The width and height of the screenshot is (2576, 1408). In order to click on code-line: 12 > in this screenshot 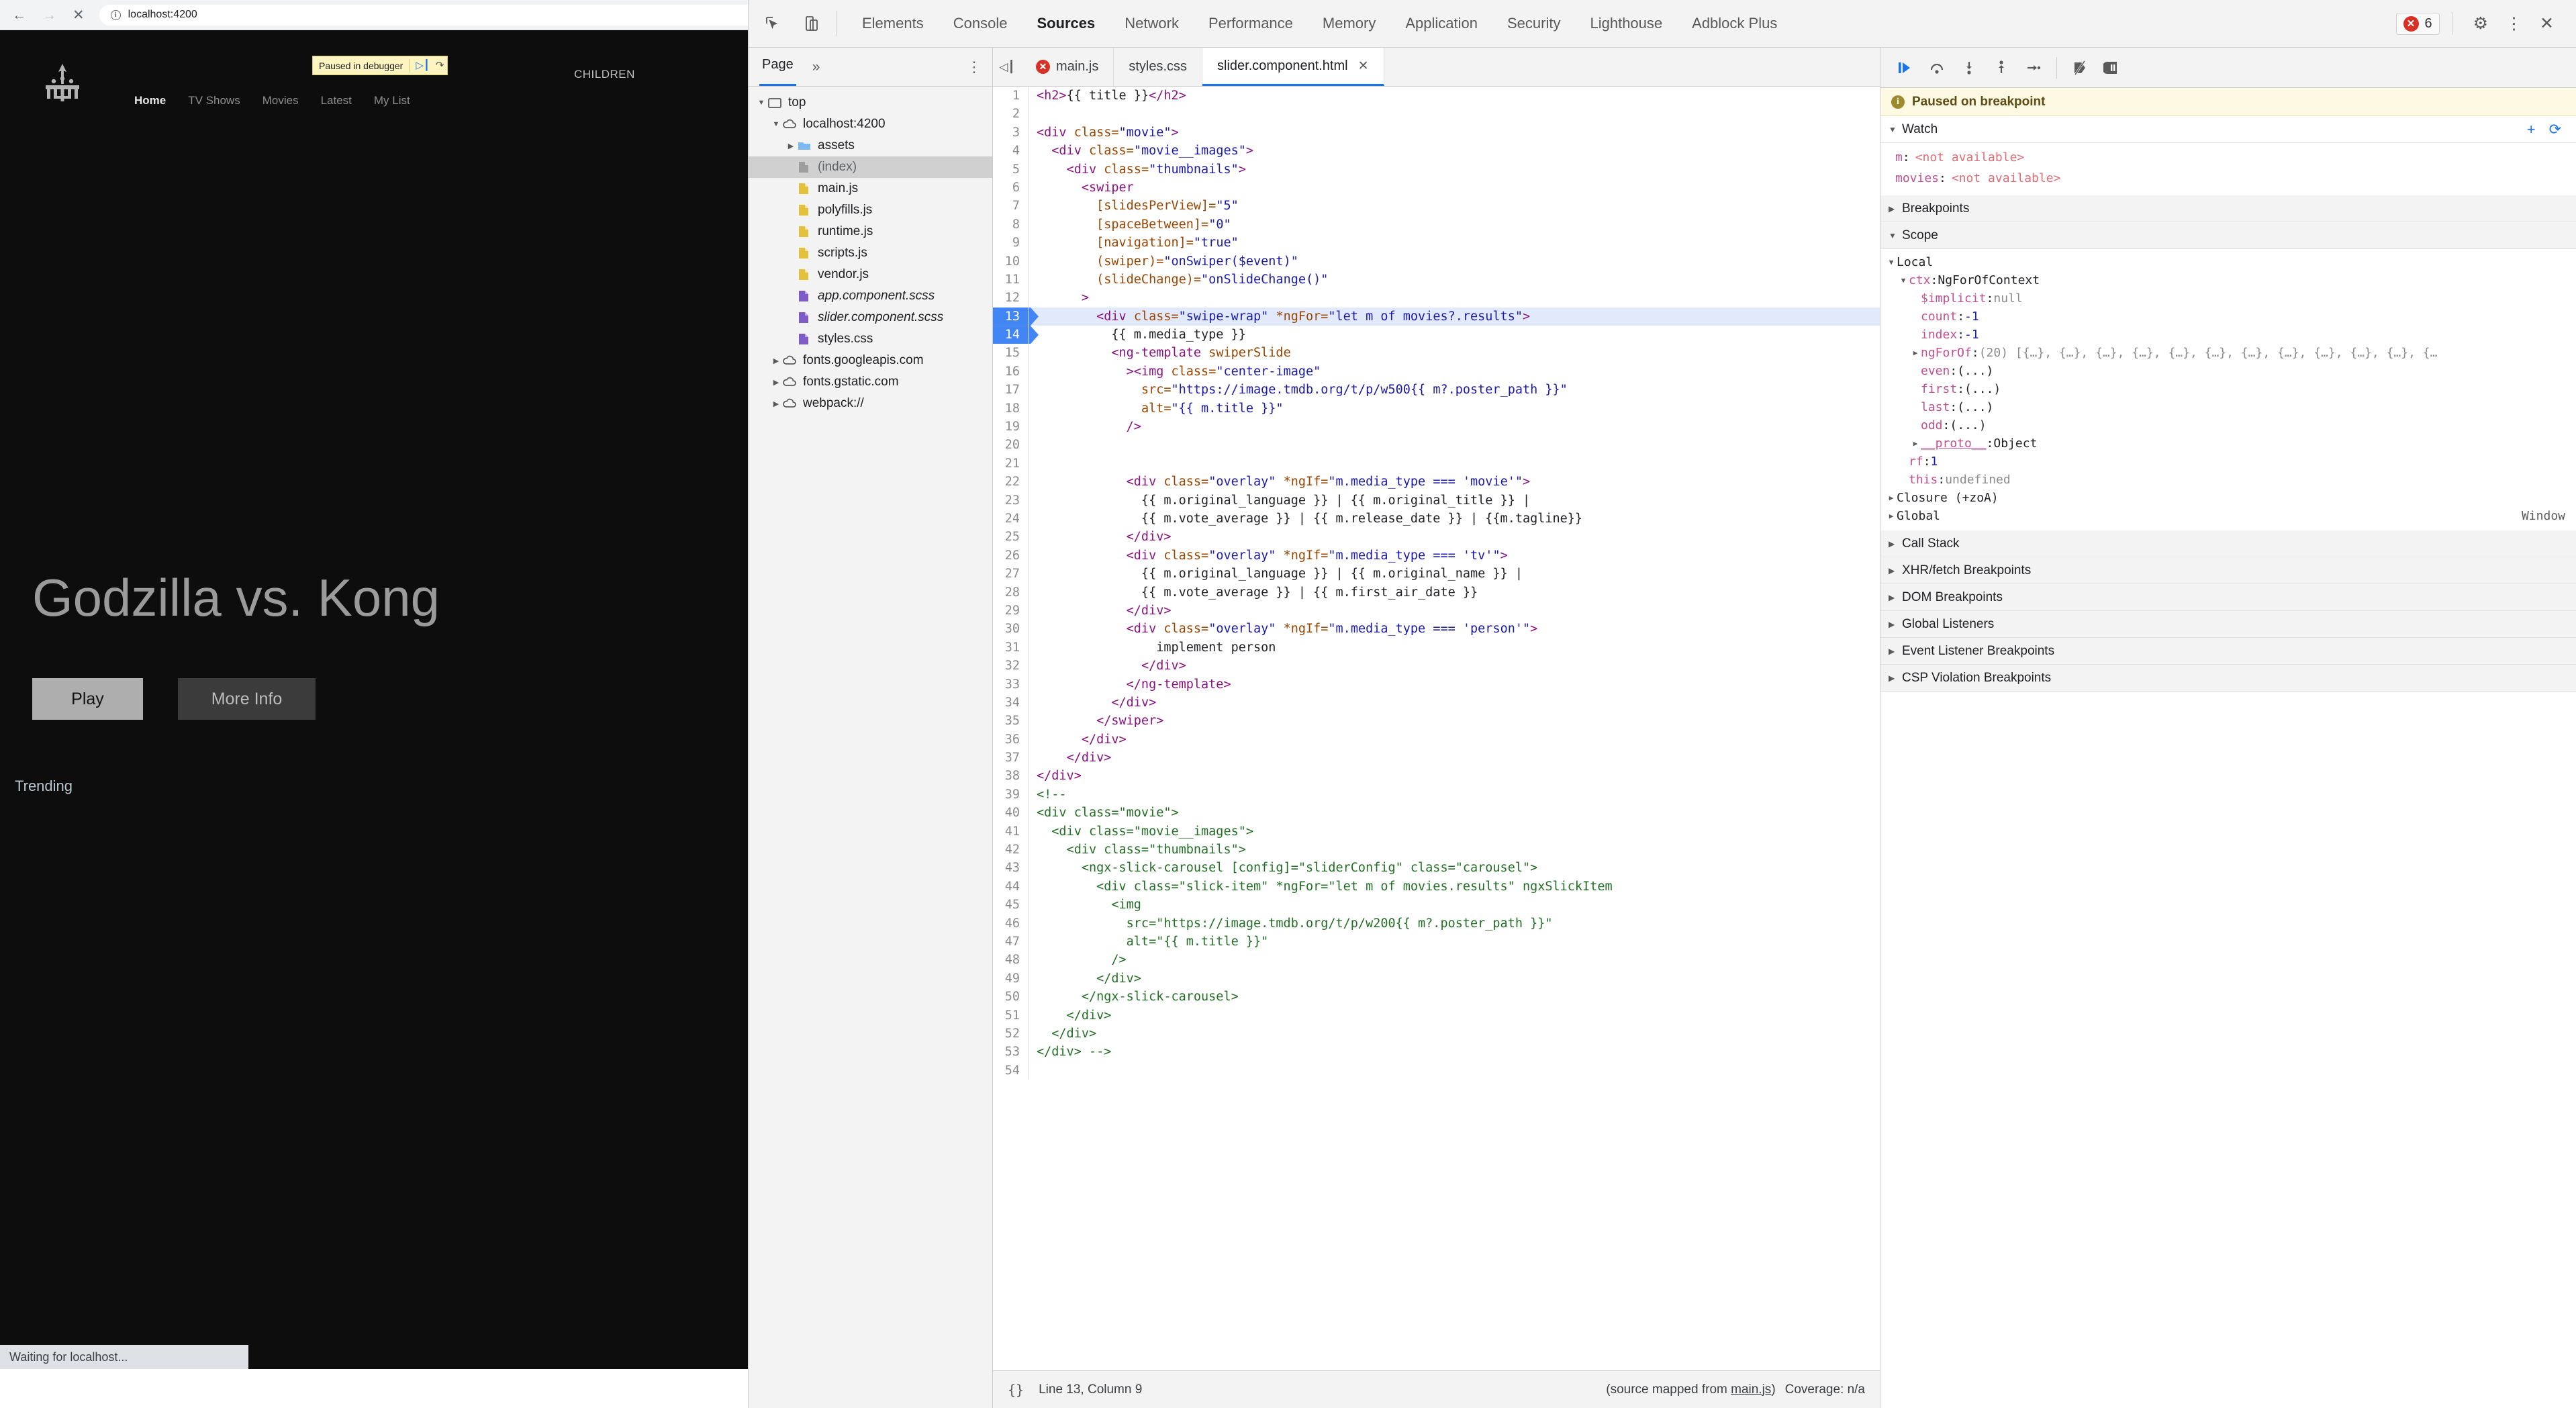, I will do `click(1436, 298)`.